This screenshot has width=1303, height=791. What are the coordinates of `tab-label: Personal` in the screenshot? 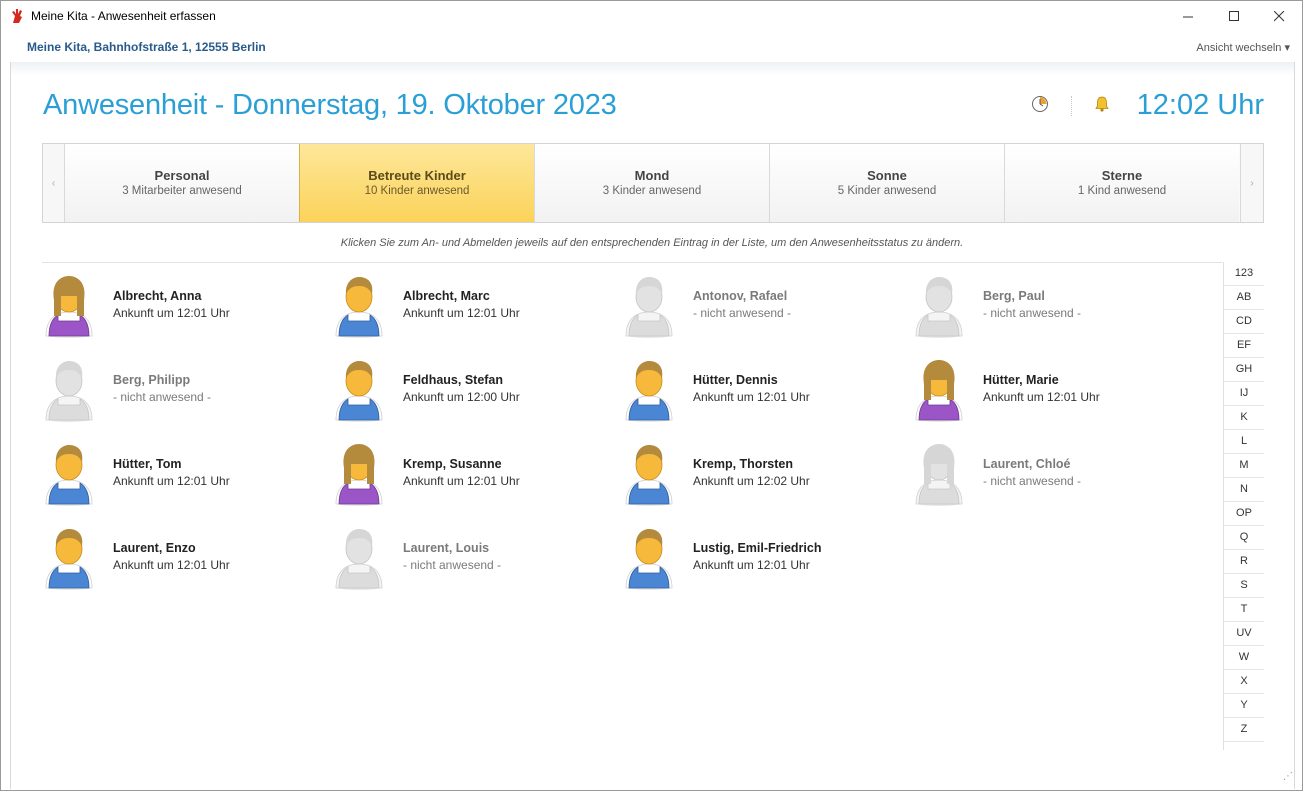 It's located at (182, 175).